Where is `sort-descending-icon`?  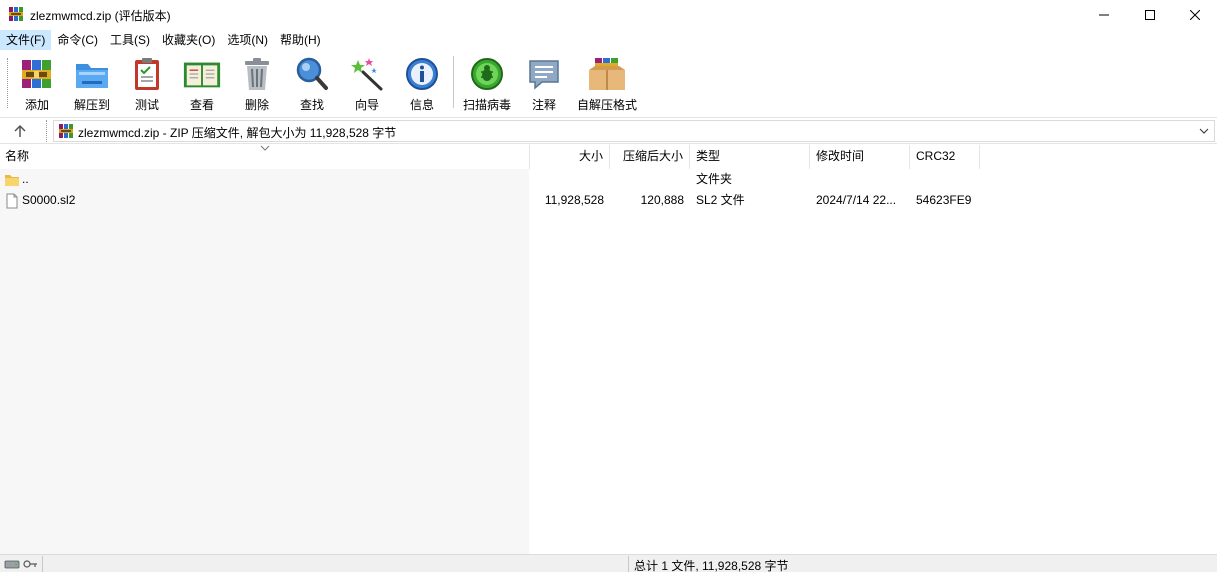 sort-descending-icon is located at coordinates (265, 148).